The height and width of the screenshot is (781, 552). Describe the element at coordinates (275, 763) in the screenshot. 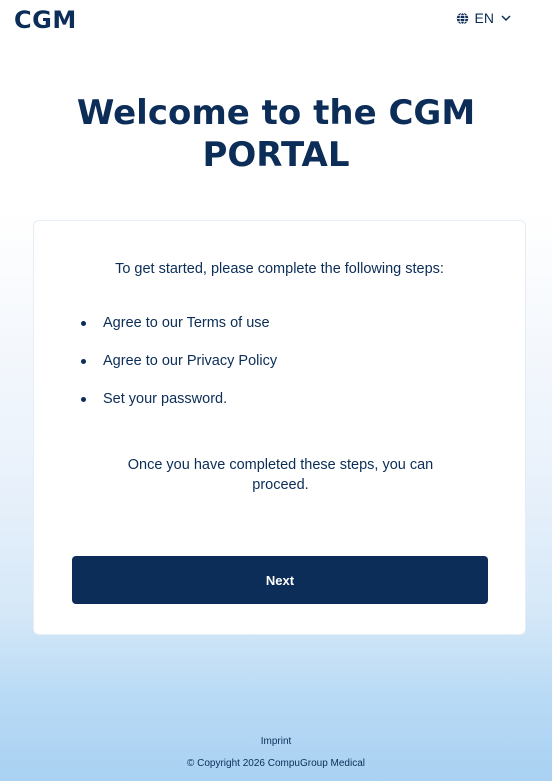

I see `copyright-text: © Copyright 2026 CompuGroup Medical` at that location.